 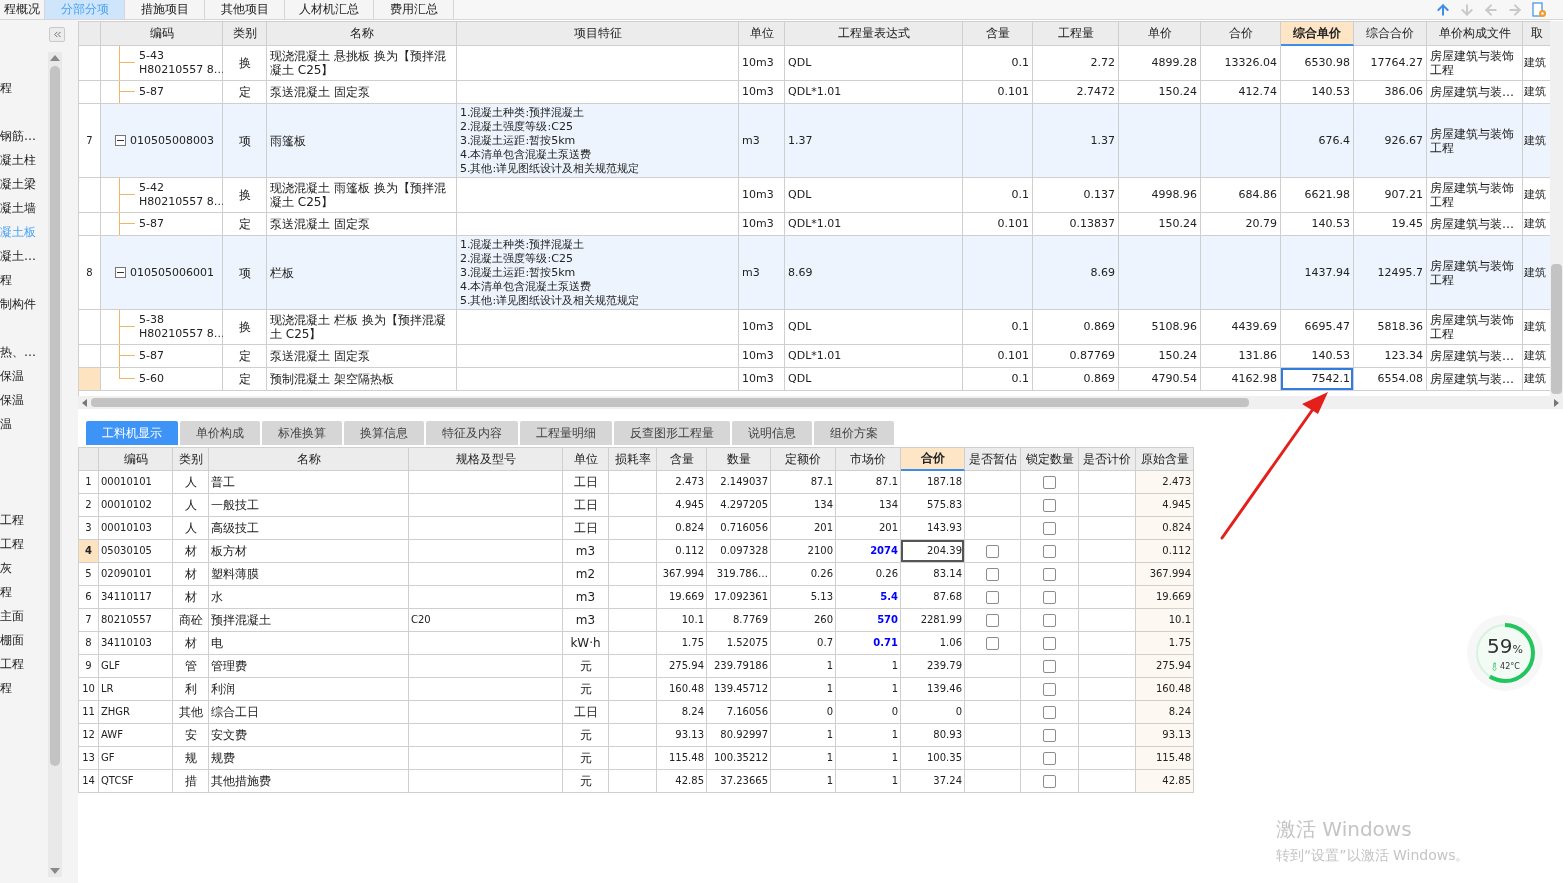 I want to click on tab: 特征及内容, so click(x=472, y=433).